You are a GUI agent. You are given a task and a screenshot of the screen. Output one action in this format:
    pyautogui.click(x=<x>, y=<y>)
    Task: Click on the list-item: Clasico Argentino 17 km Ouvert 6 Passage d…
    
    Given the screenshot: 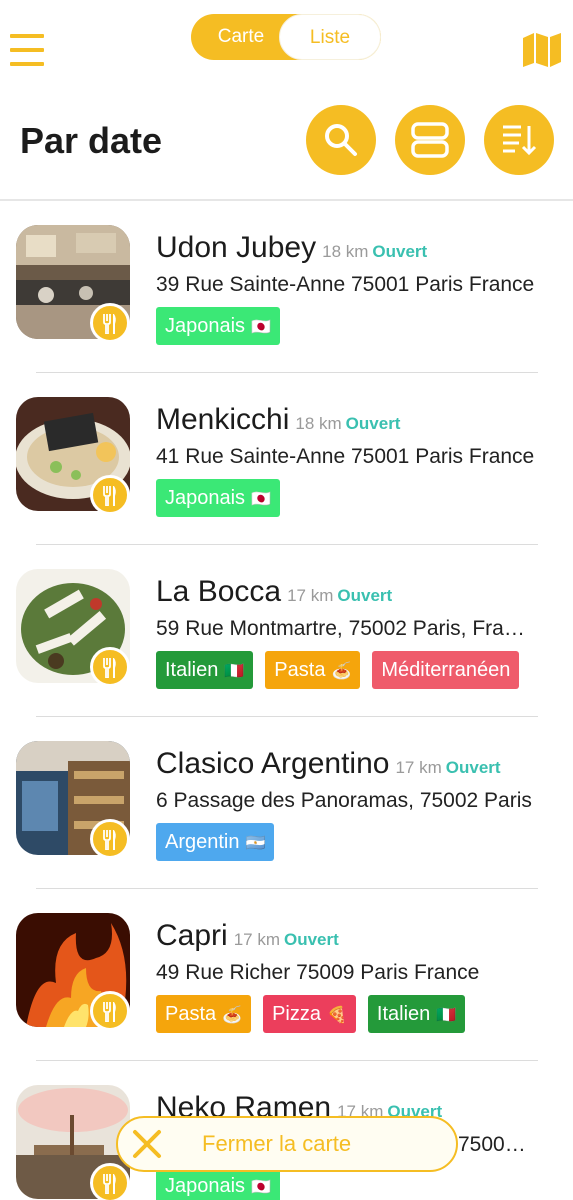 What is the action you would take?
    pyautogui.click(x=286, y=803)
    